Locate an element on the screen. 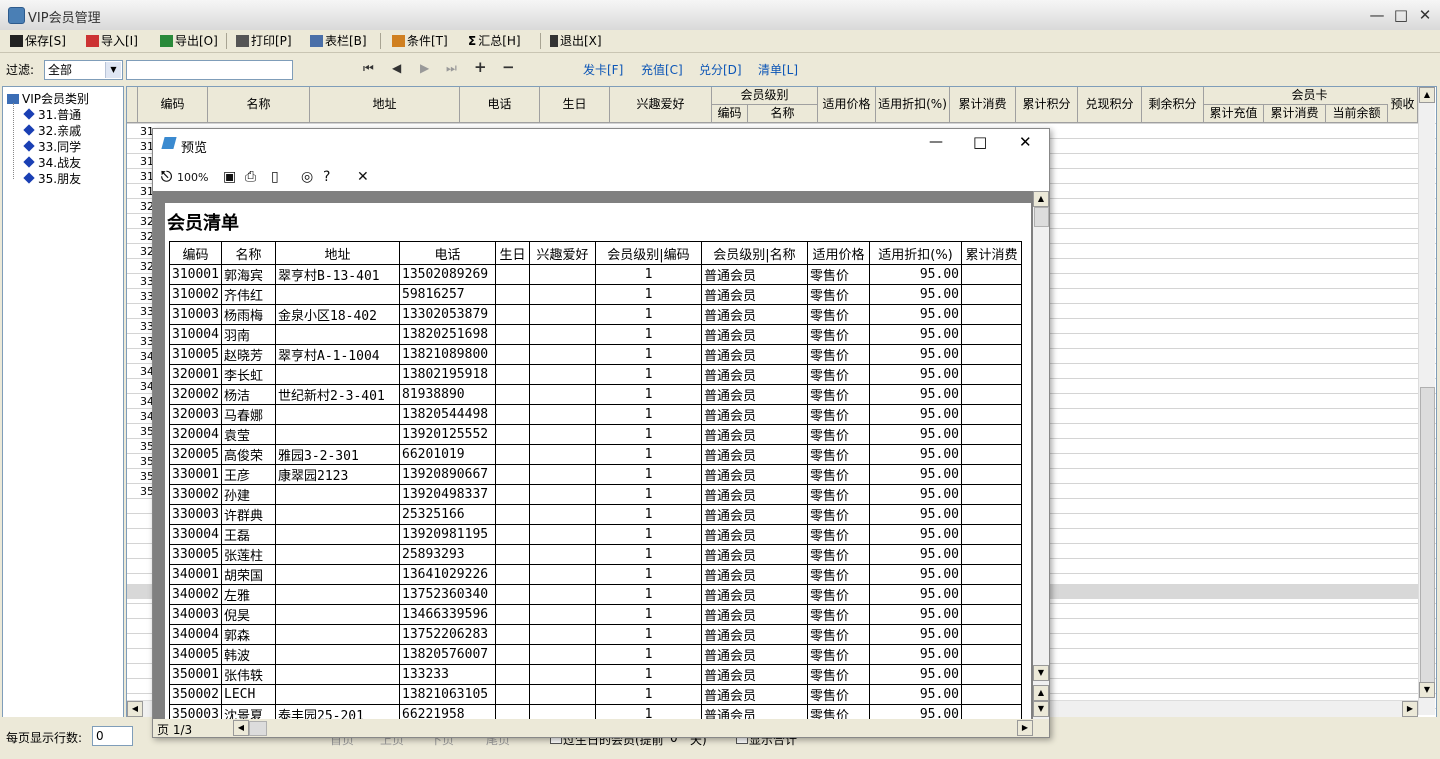 This screenshot has width=1440, height=759. col-card-balance: 当前余额 is located at coordinates (1357, 114).